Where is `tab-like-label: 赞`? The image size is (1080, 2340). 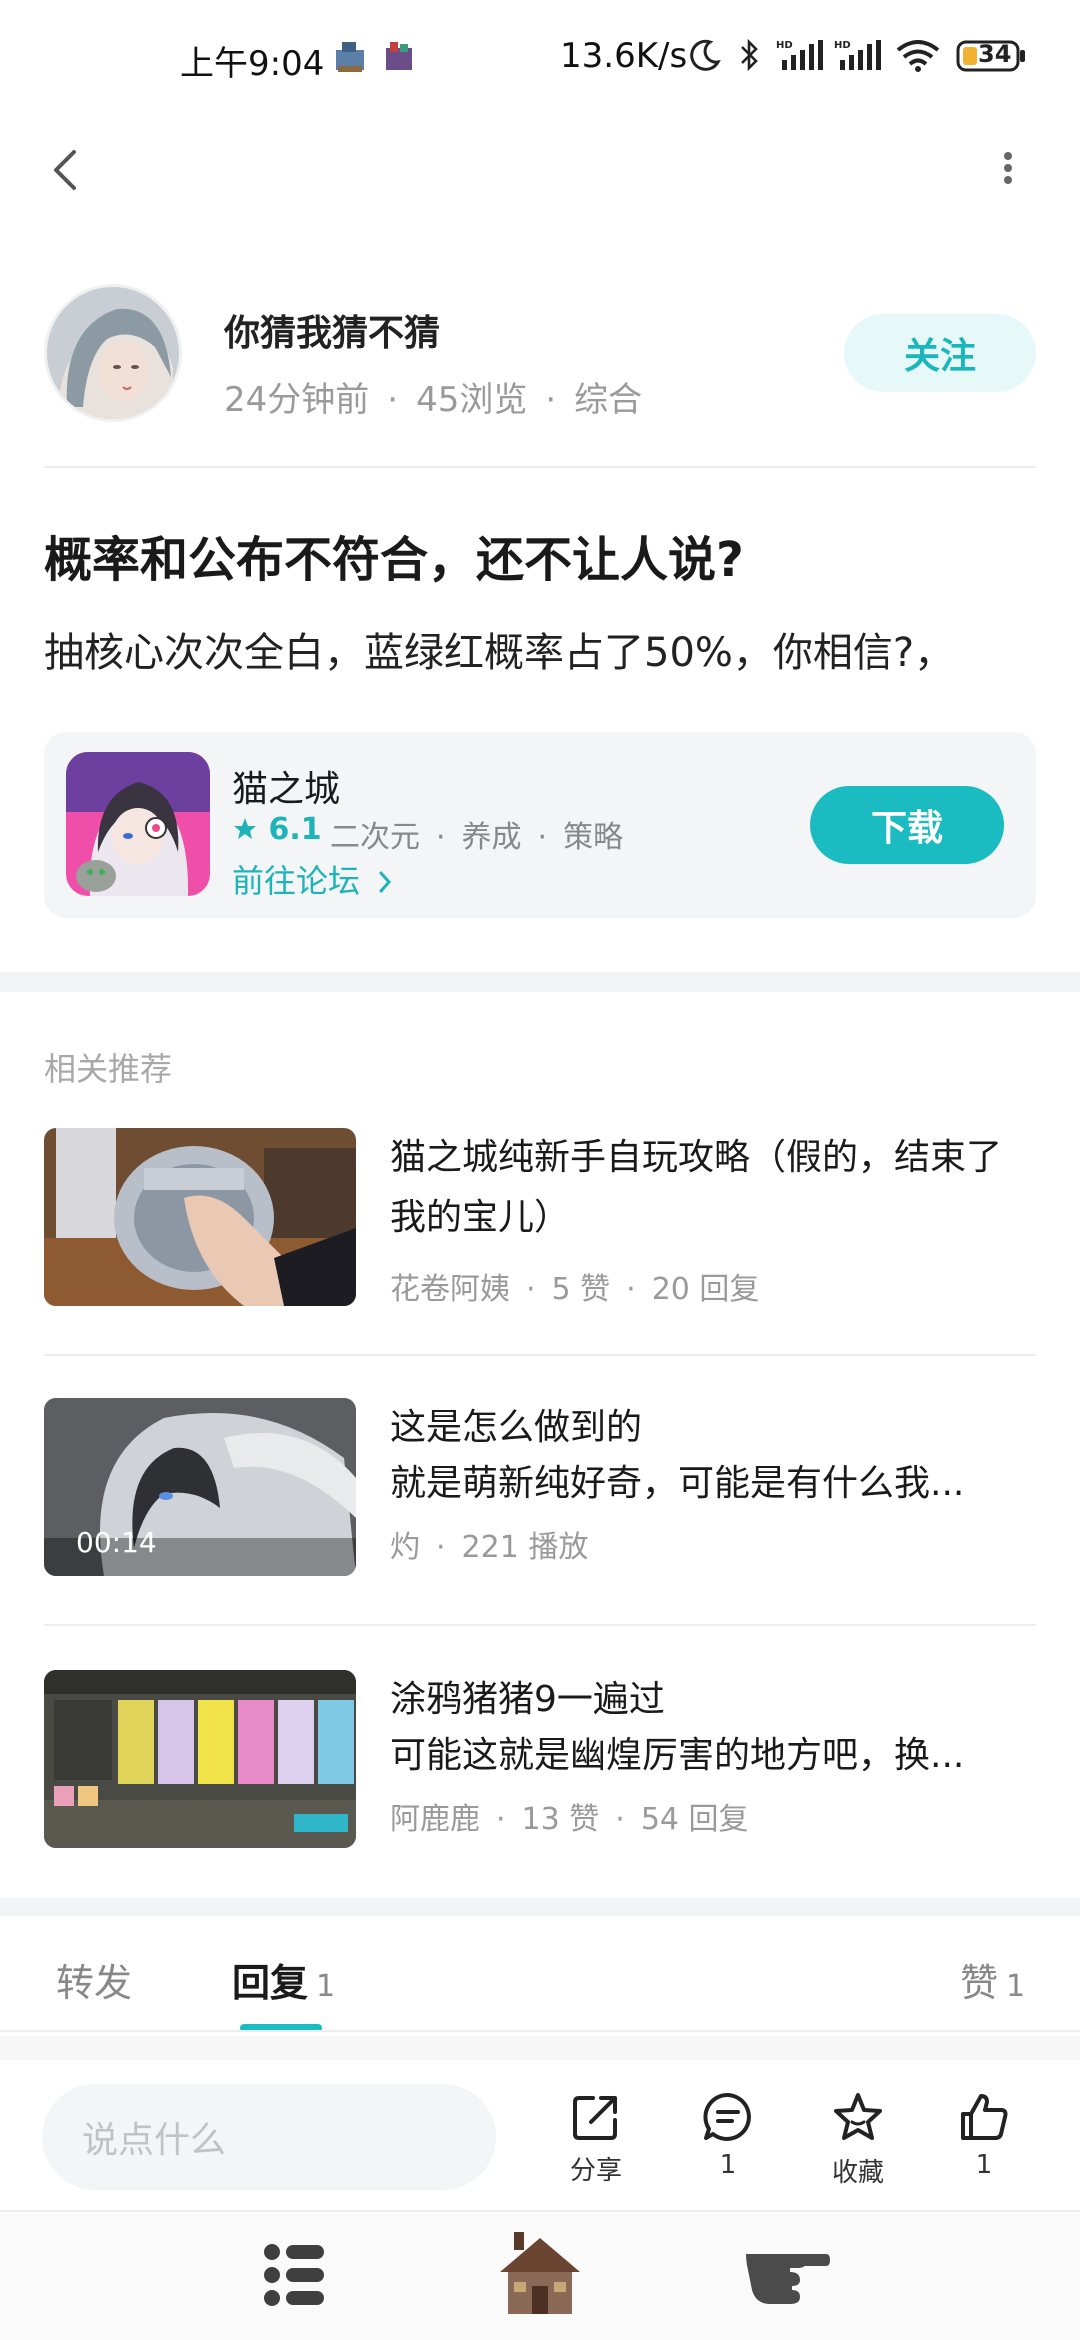
tab-like-label: 赞 is located at coordinates (979, 1983).